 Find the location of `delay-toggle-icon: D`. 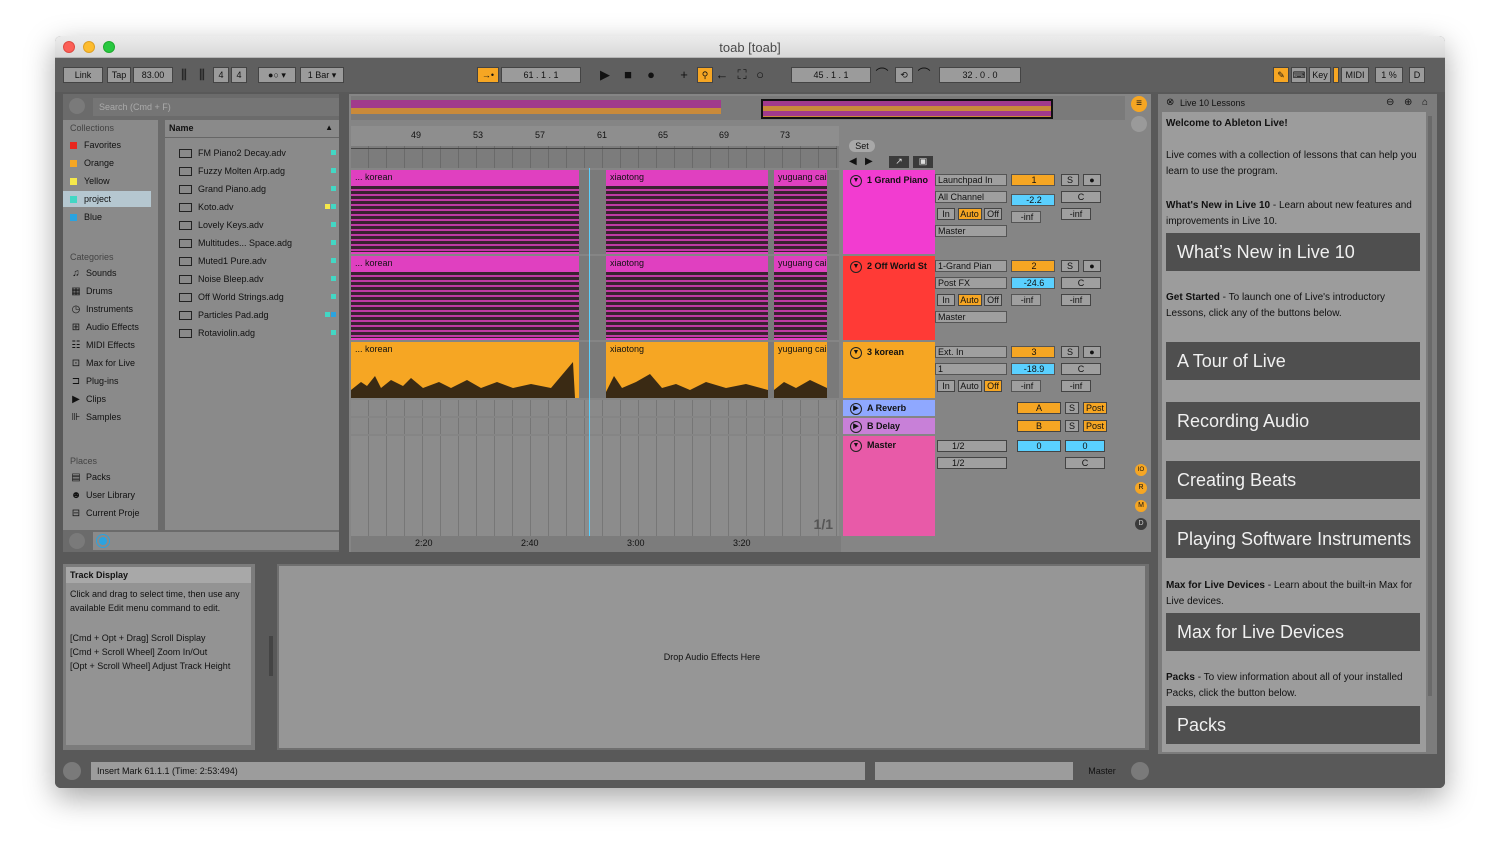

delay-toggle-icon: D is located at coordinates (1141, 524).